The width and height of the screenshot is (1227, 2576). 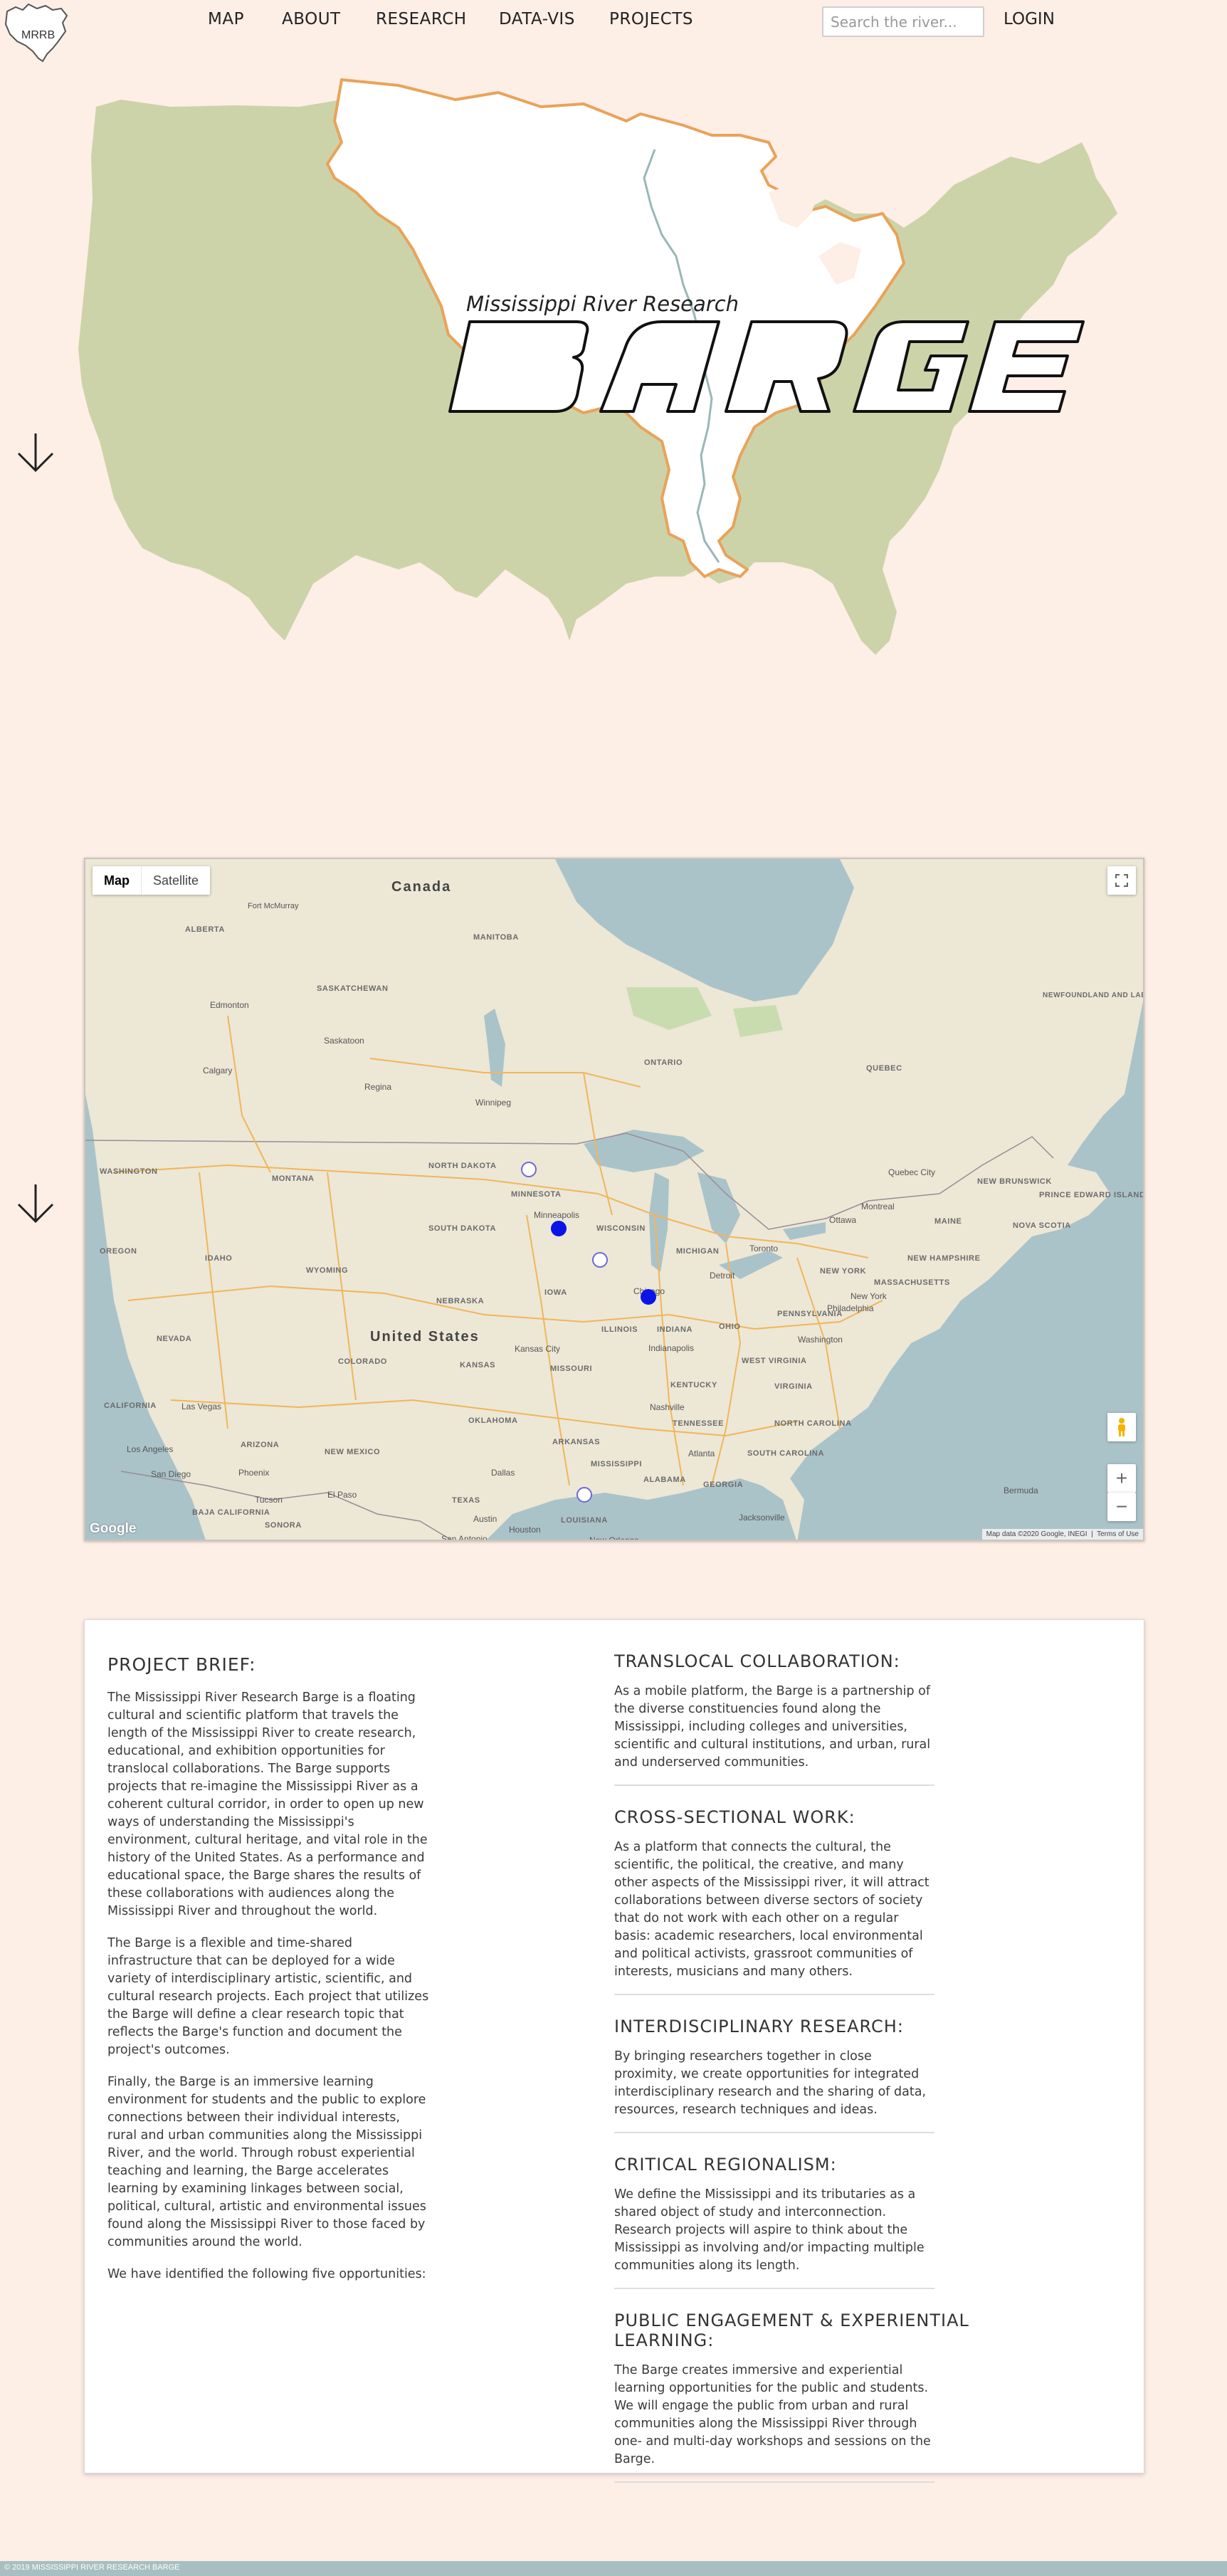 I want to click on opportunity-title: CRITICAL REGIONALISM:, so click(x=725, y=2165).